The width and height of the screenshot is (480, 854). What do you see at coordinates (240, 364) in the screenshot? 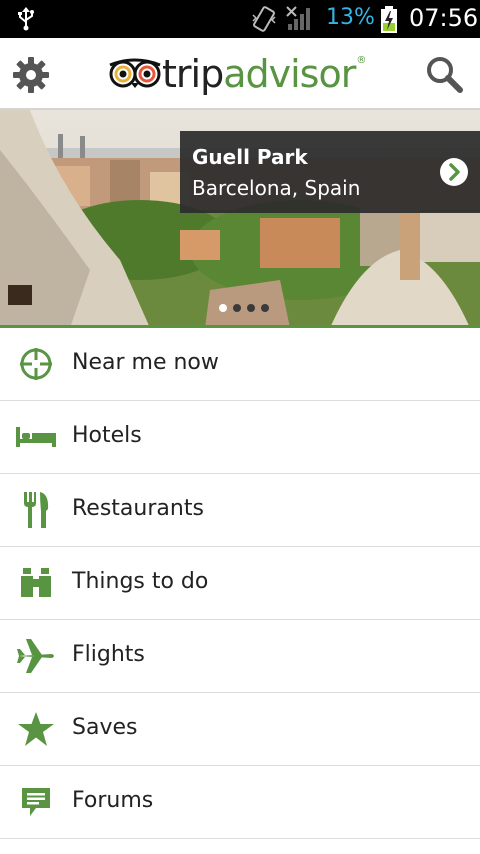
I see `menu-item-near-me-now: Near me now` at bounding box center [240, 364].